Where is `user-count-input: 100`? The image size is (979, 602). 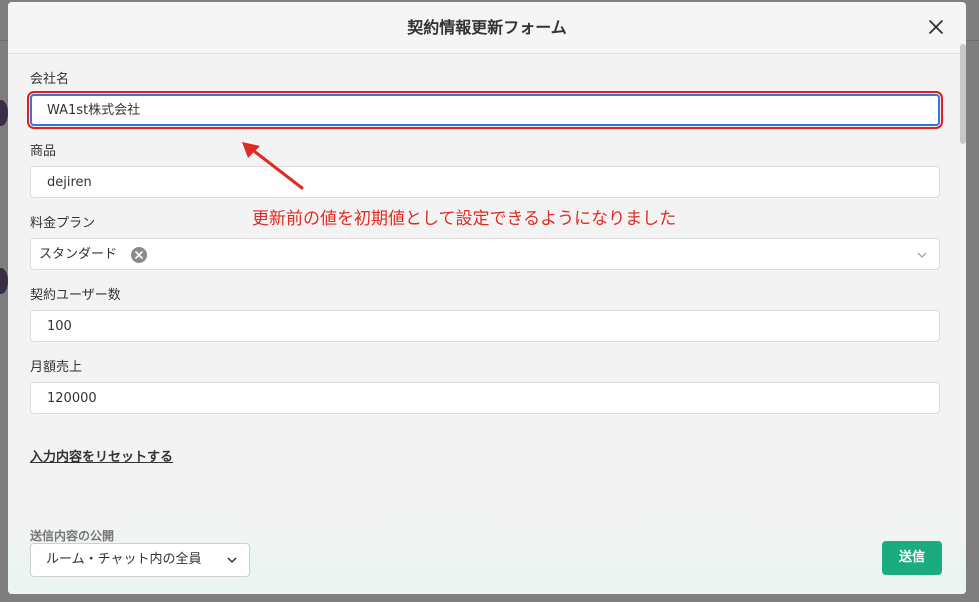 user-count-input: 100 is located at coordinates (485, 326).